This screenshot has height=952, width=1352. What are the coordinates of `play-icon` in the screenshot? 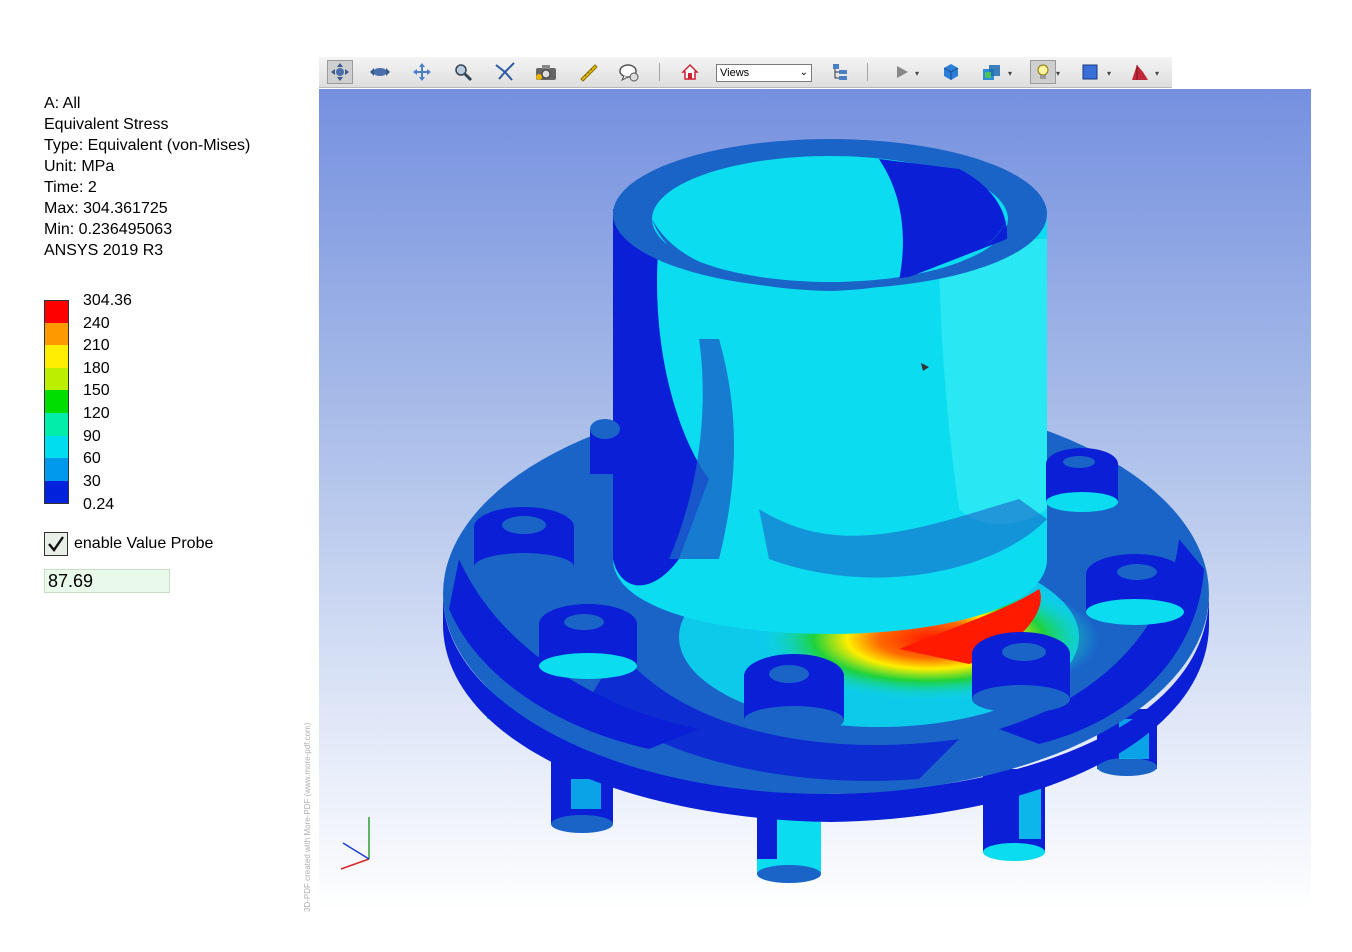 It's located at (902, 72).